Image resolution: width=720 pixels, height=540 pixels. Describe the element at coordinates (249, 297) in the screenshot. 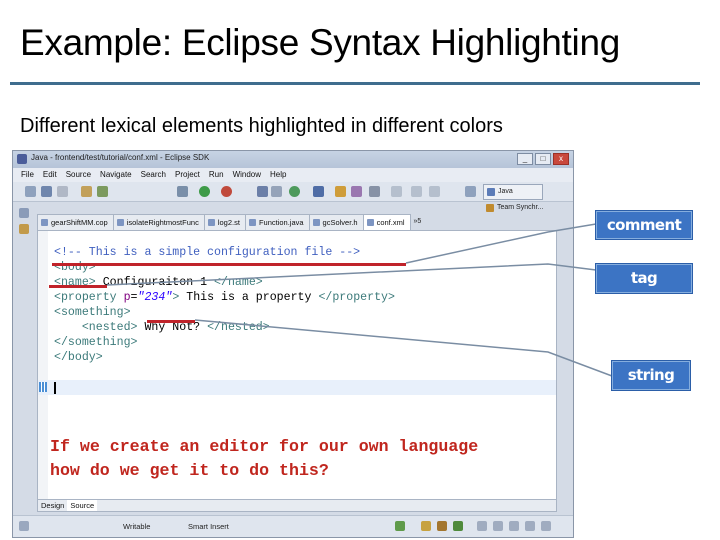

I see `code-text-property: This is a property` at that location.